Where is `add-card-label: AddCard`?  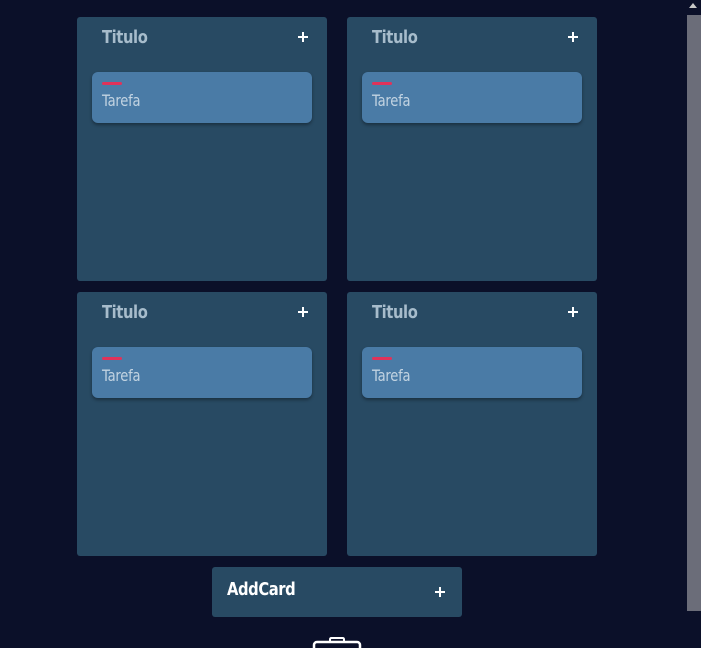
add-card-label: AddCard is located at coordinates (261, 589).